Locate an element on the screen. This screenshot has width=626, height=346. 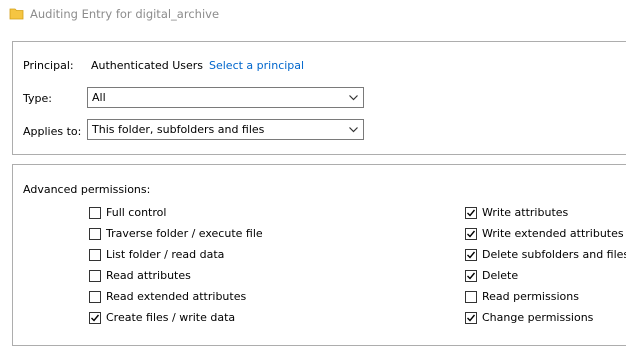
permission-label: Delete is located at coordinates (500, 275).